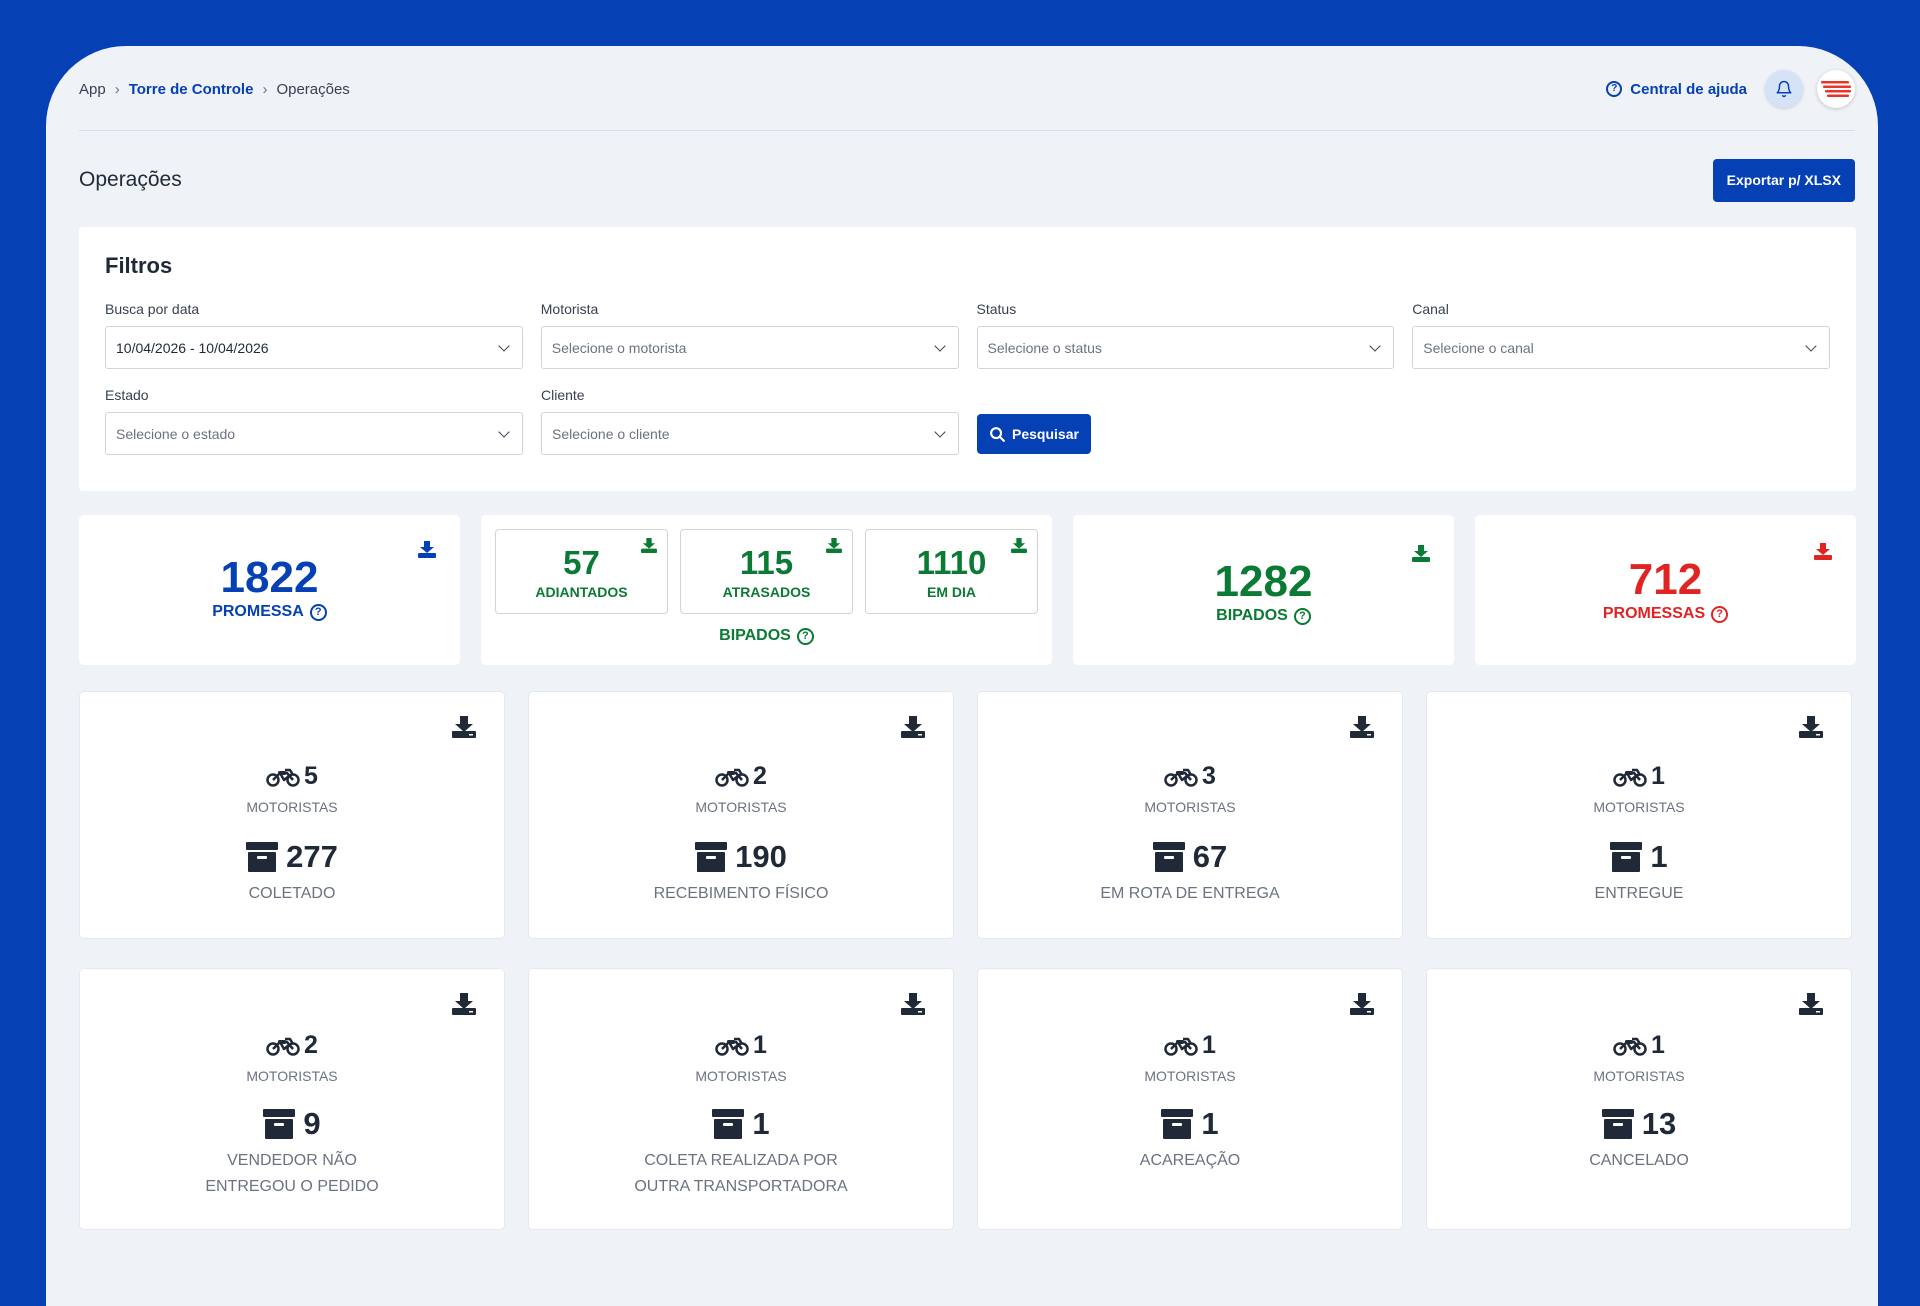 Image resolution: width=1920 pixels, height=1306 pixels. I want to click on packages-count-row: 190, so click(741, 857).